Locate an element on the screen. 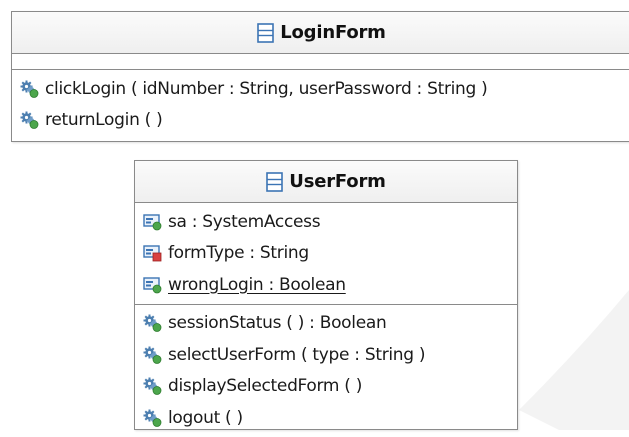 Image resolution: width=629 pixels, height=437 pixels. class-header: LoginForm is located at coordinates (320, 33).